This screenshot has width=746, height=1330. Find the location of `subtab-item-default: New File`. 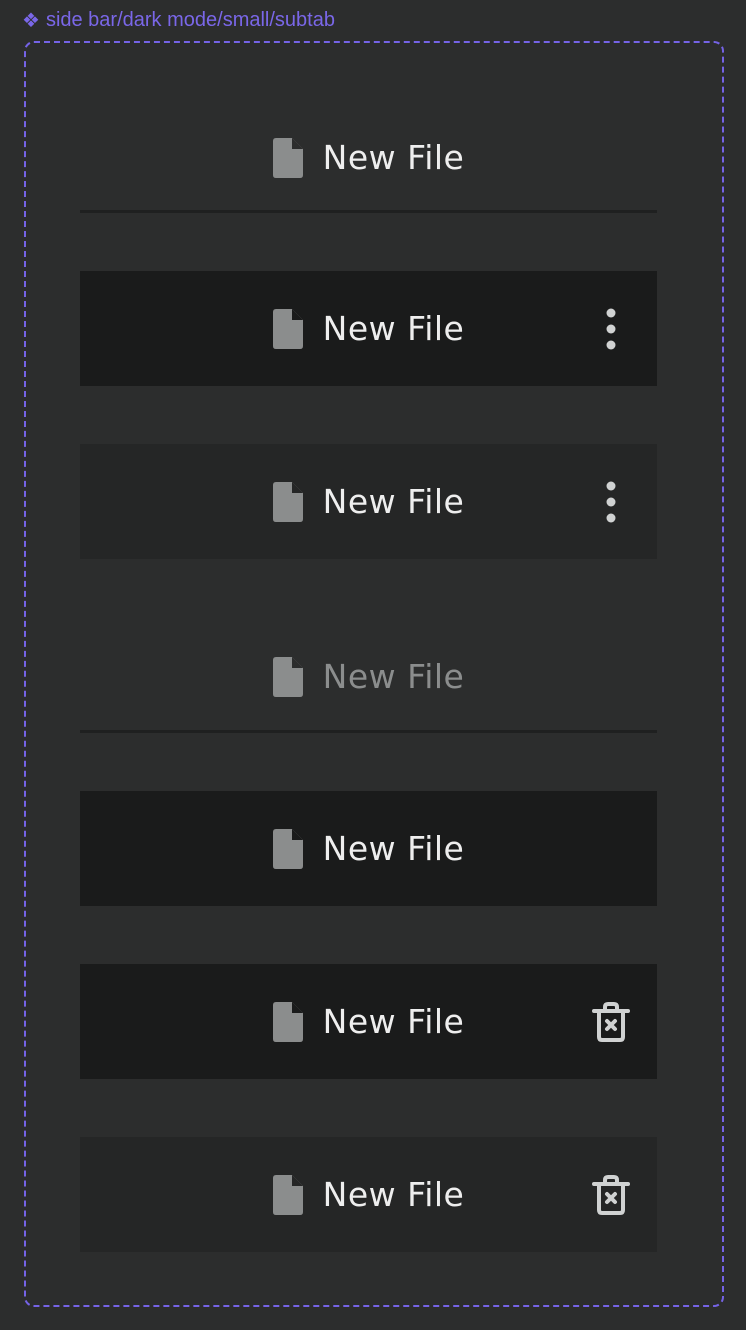

subtab-item-default: New File is located at coordinates (368, 157).